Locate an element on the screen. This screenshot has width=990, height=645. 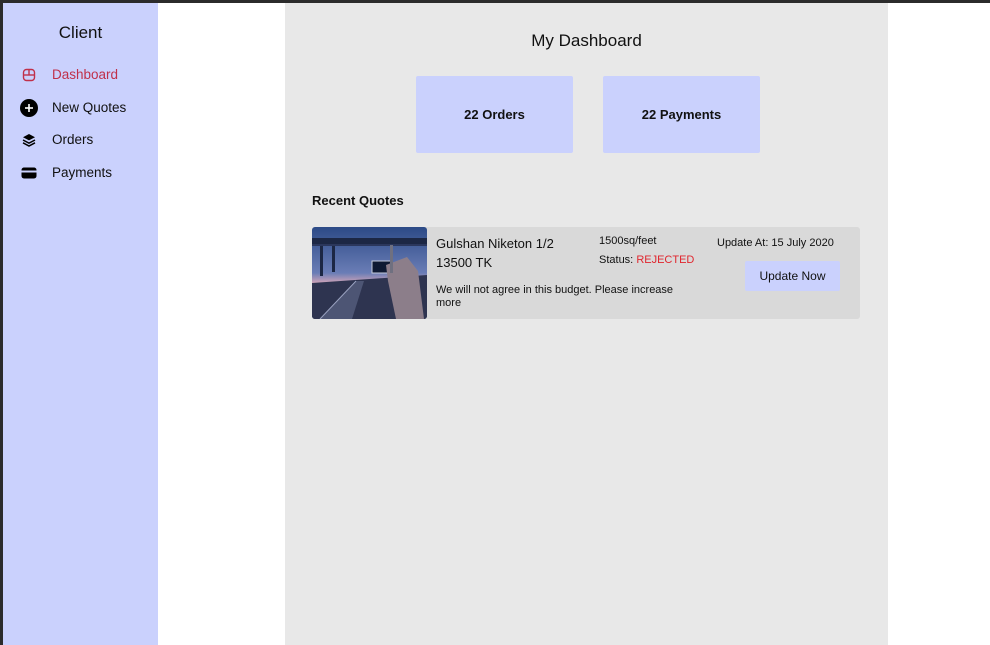
quote-area: 1500sq/feet is located at coordinates (628, 241).